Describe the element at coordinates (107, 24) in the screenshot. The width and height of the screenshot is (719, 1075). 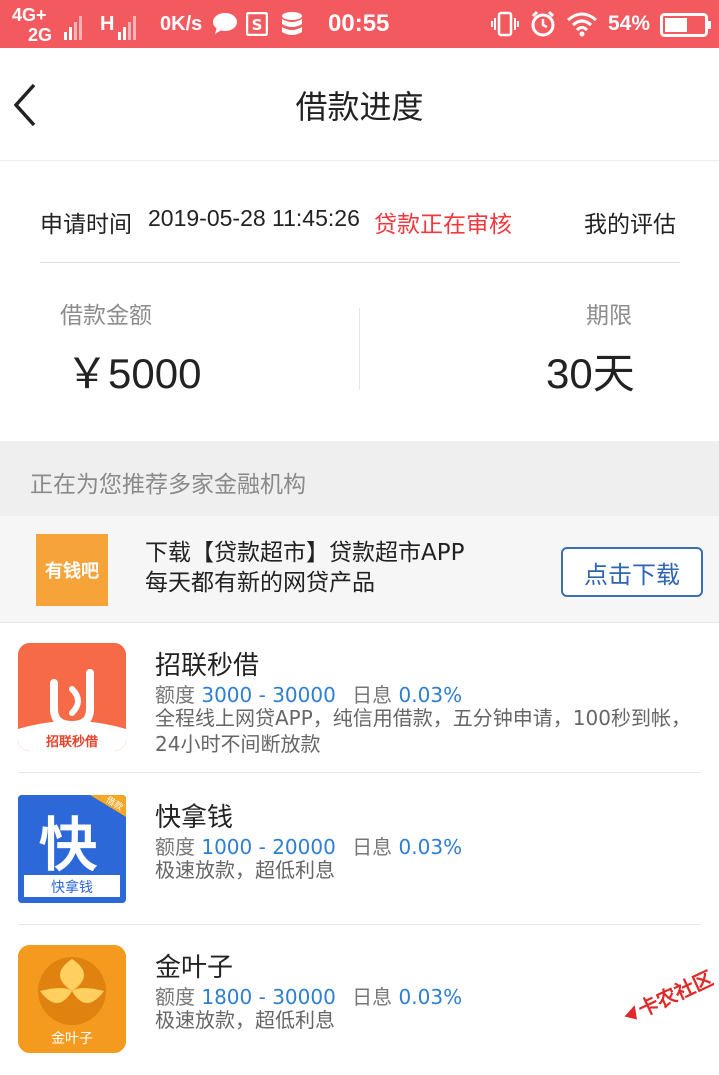
I see `network-h: H` at that location.